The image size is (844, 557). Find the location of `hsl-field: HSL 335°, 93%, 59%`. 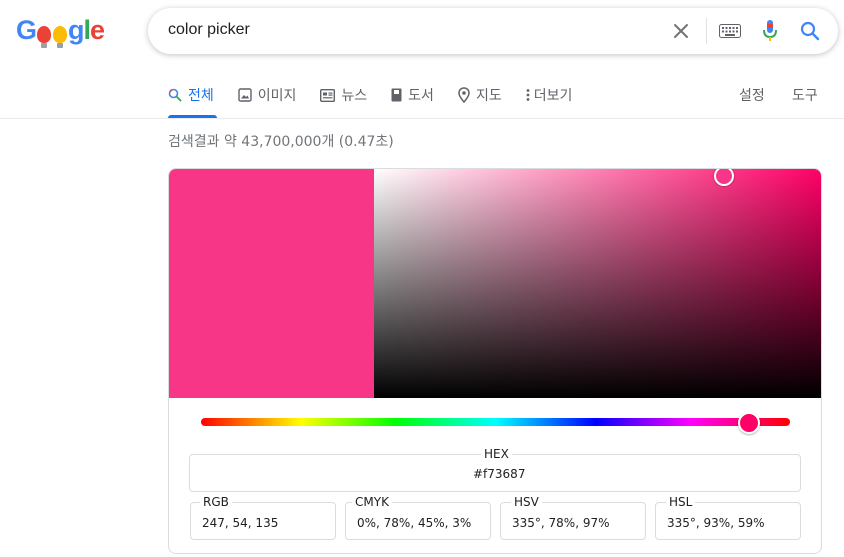

hsl-field: HSL 335°, 93%, 59% is located at coordinates (728, 517).